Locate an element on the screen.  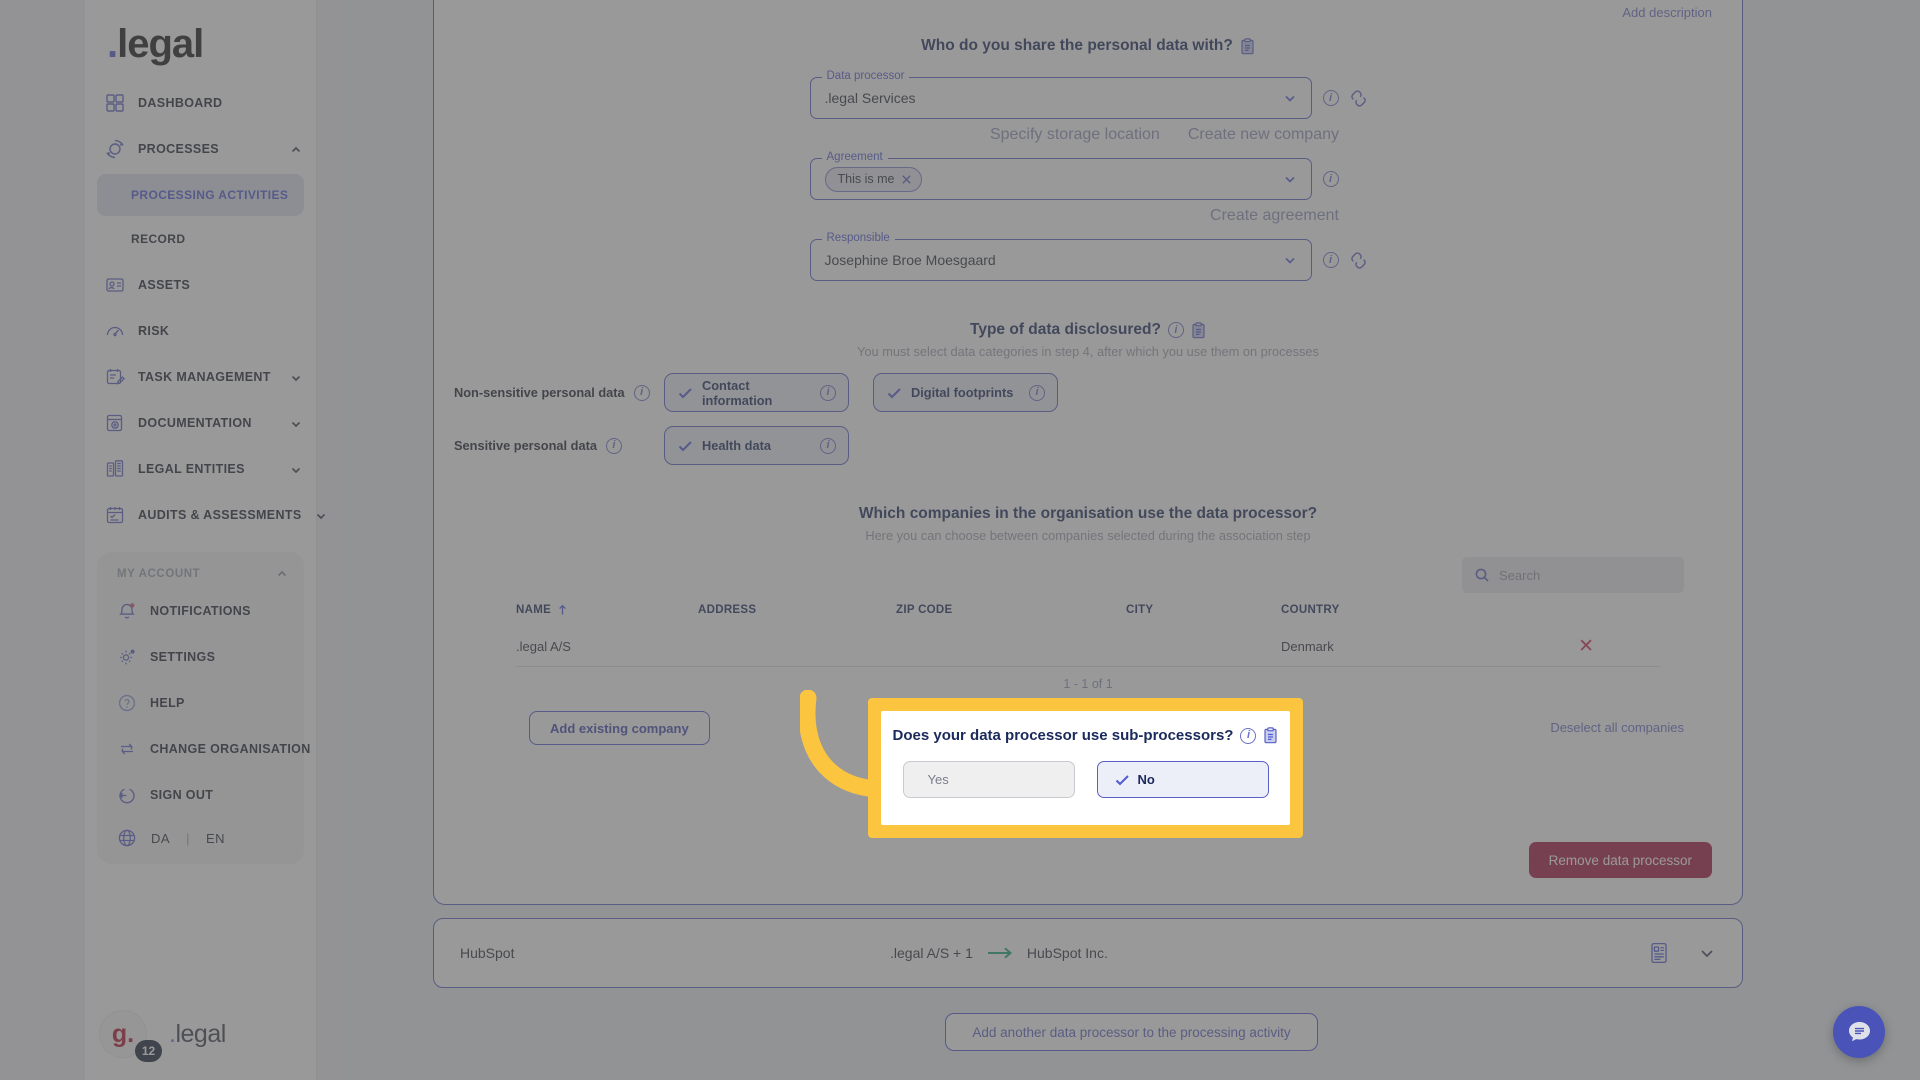
chat-bubble-icon is located at coordinates (1859, 1032).